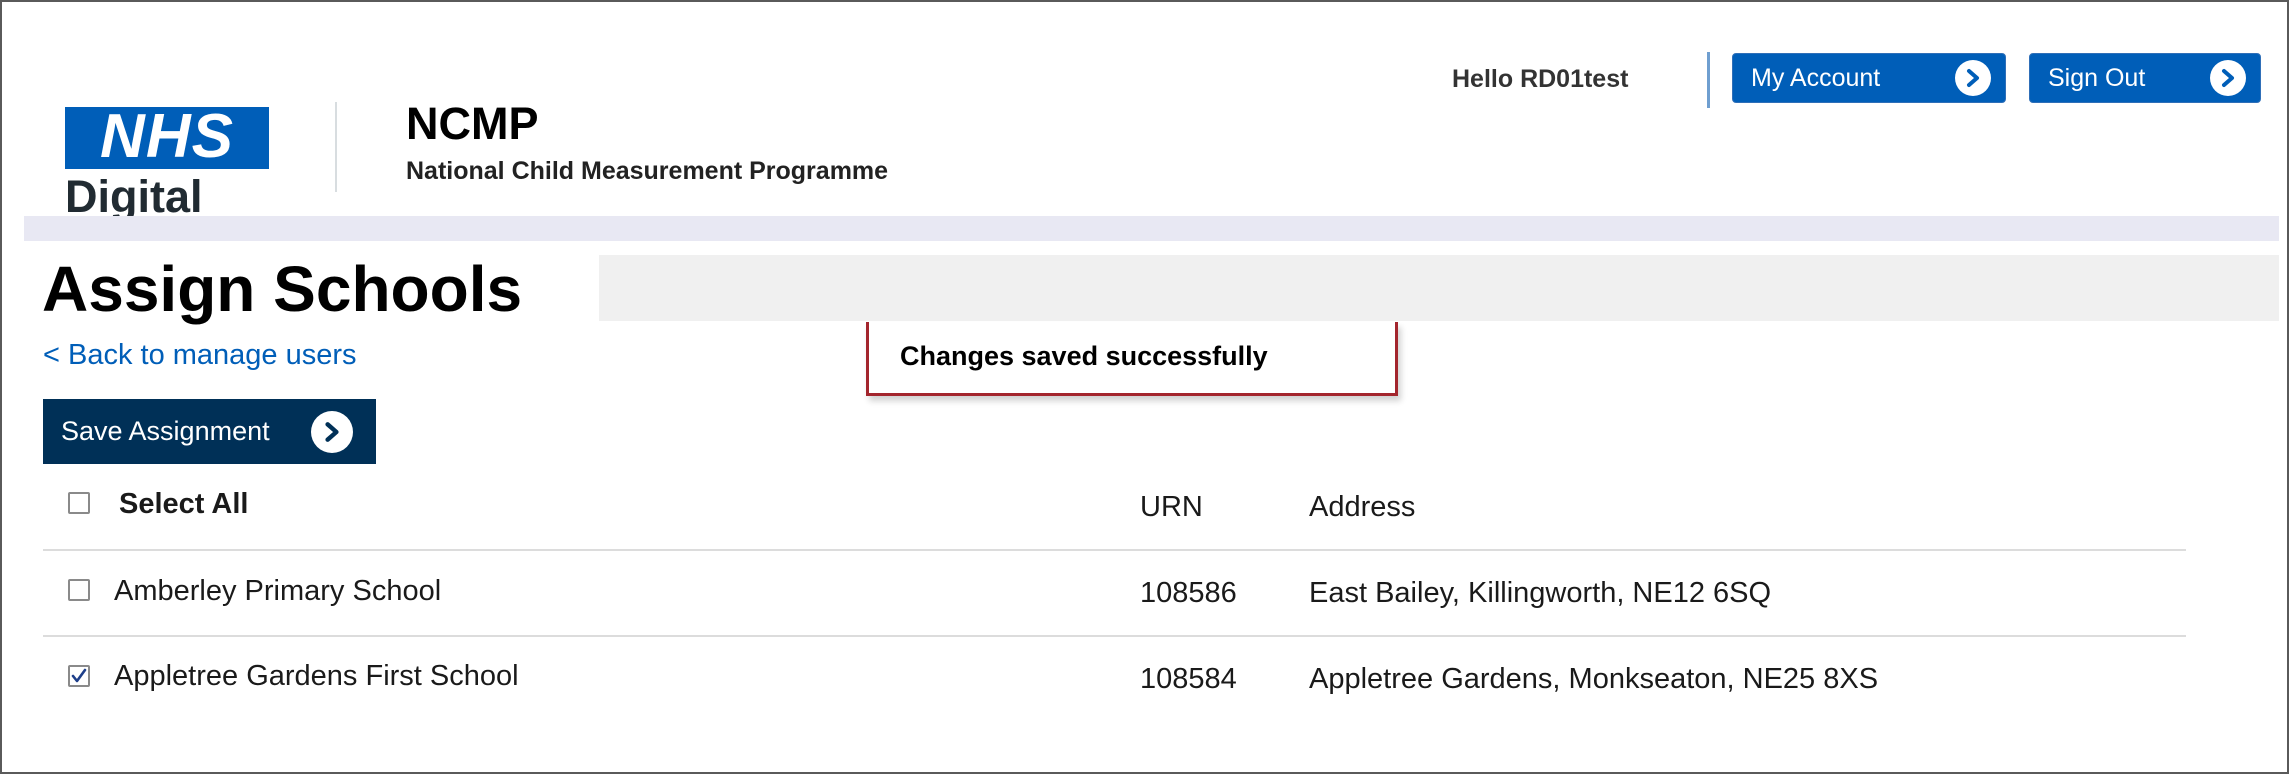 Image resolution: width=2289 pixels, height=774 pixels. I want to click on header-band, so click(1151, 228).